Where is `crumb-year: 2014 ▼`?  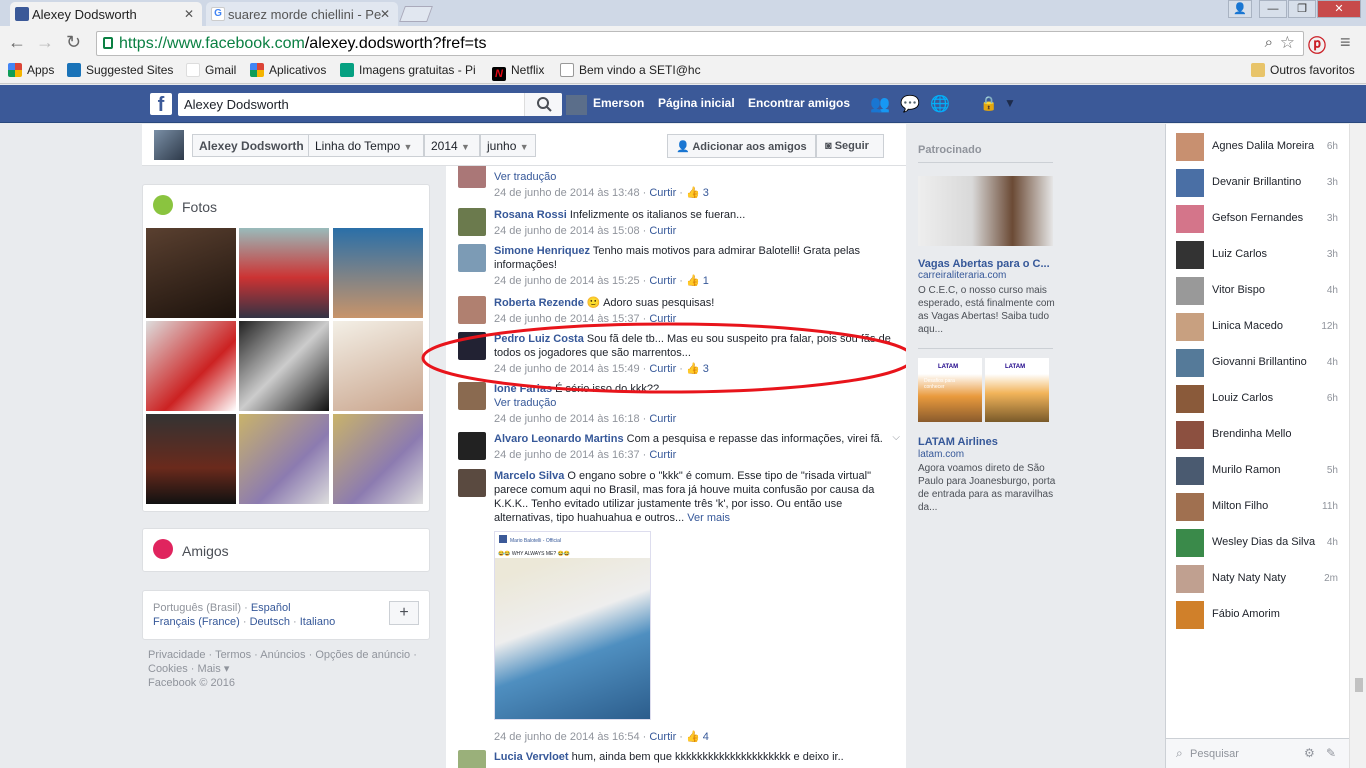 crumb-year: 2014 ▼ is located at coordinates (452, 145).